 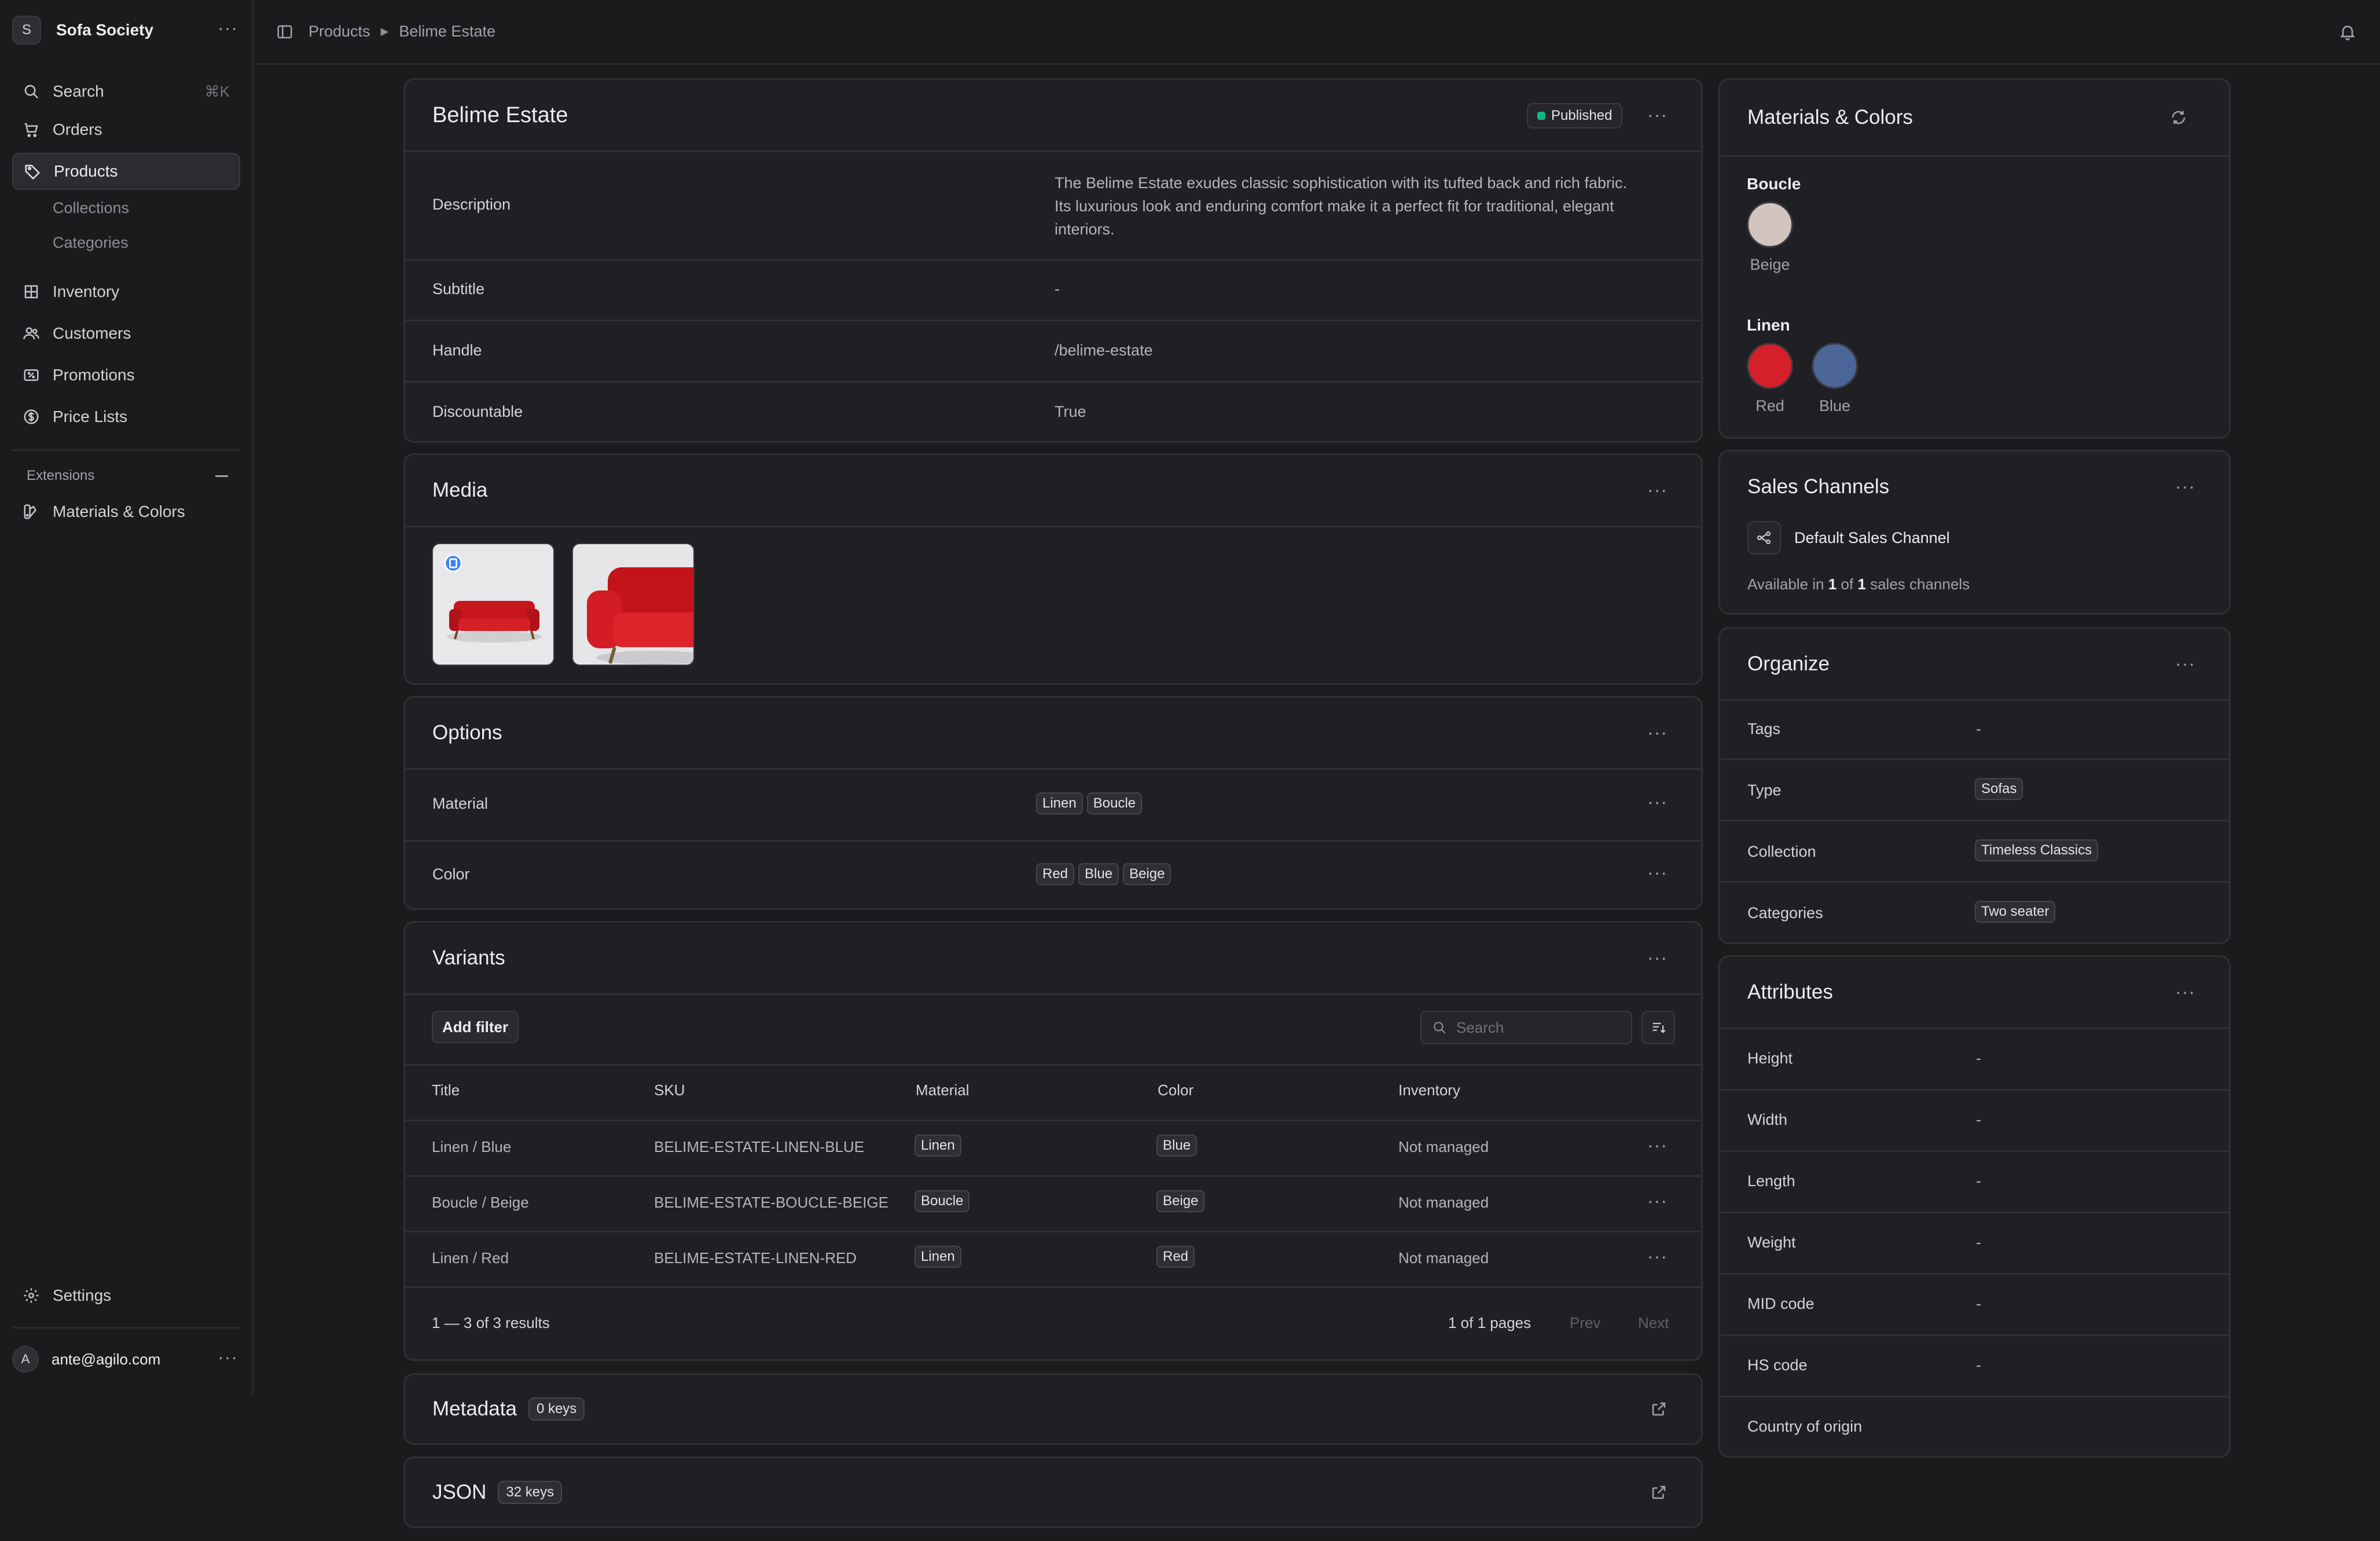 What do you see at coordinates (32, 92) in the screenshot?
I see `search-icon` at bounding box center [32, 92].